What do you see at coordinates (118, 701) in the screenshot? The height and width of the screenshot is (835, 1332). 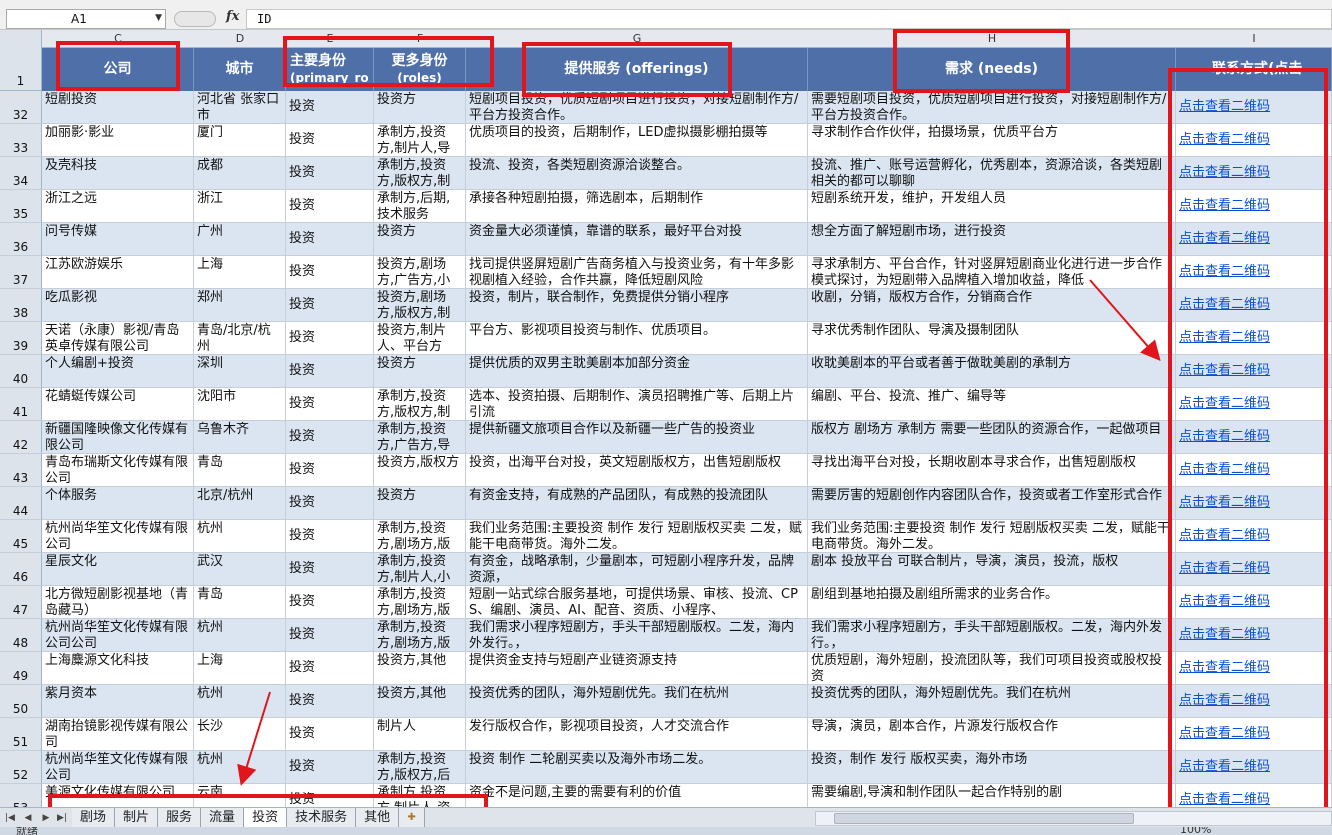 I see `cell-company: 紫月资本` at bounding box center [118, 701].